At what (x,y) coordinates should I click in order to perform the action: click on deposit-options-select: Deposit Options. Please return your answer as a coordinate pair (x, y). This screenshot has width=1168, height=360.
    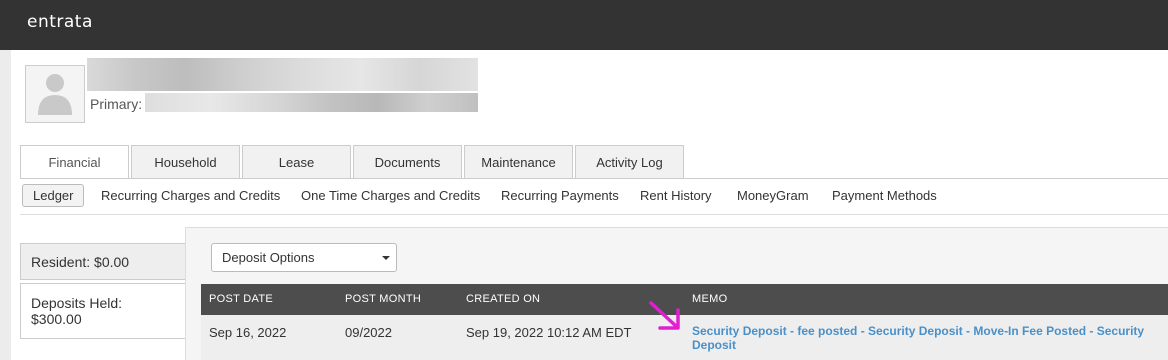
    Looking at the image, I should click on (304, 257).